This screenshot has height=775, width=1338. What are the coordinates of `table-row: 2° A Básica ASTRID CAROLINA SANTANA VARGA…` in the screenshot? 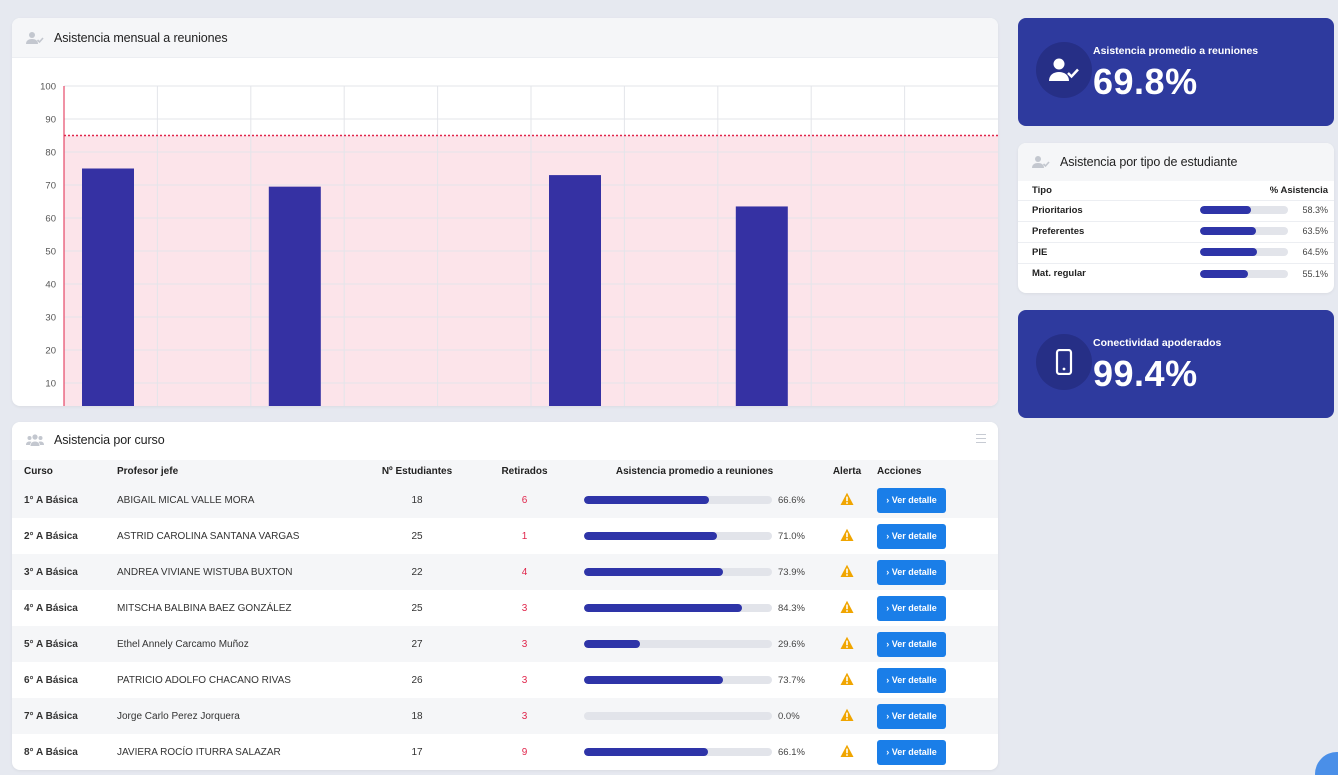 It's located at (505, 536).